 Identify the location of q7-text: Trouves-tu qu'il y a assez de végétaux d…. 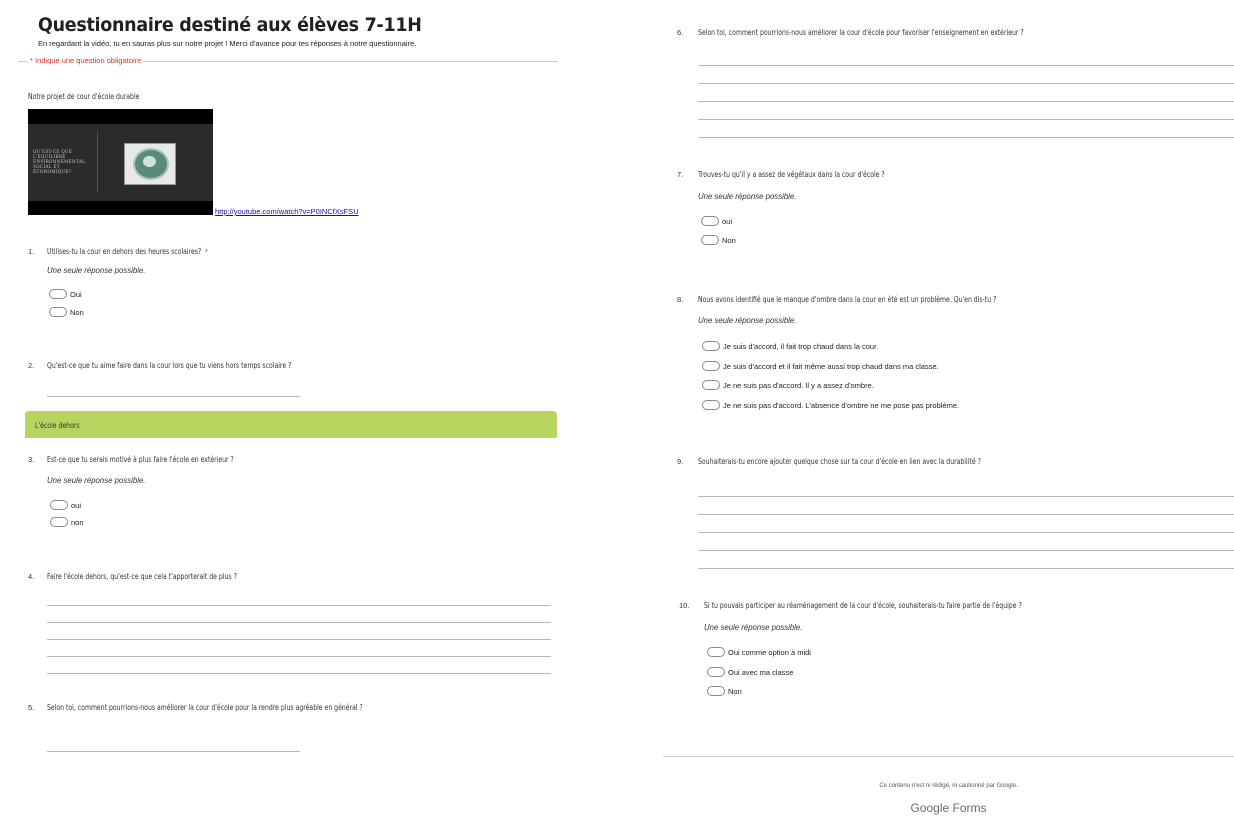
(791, 174).